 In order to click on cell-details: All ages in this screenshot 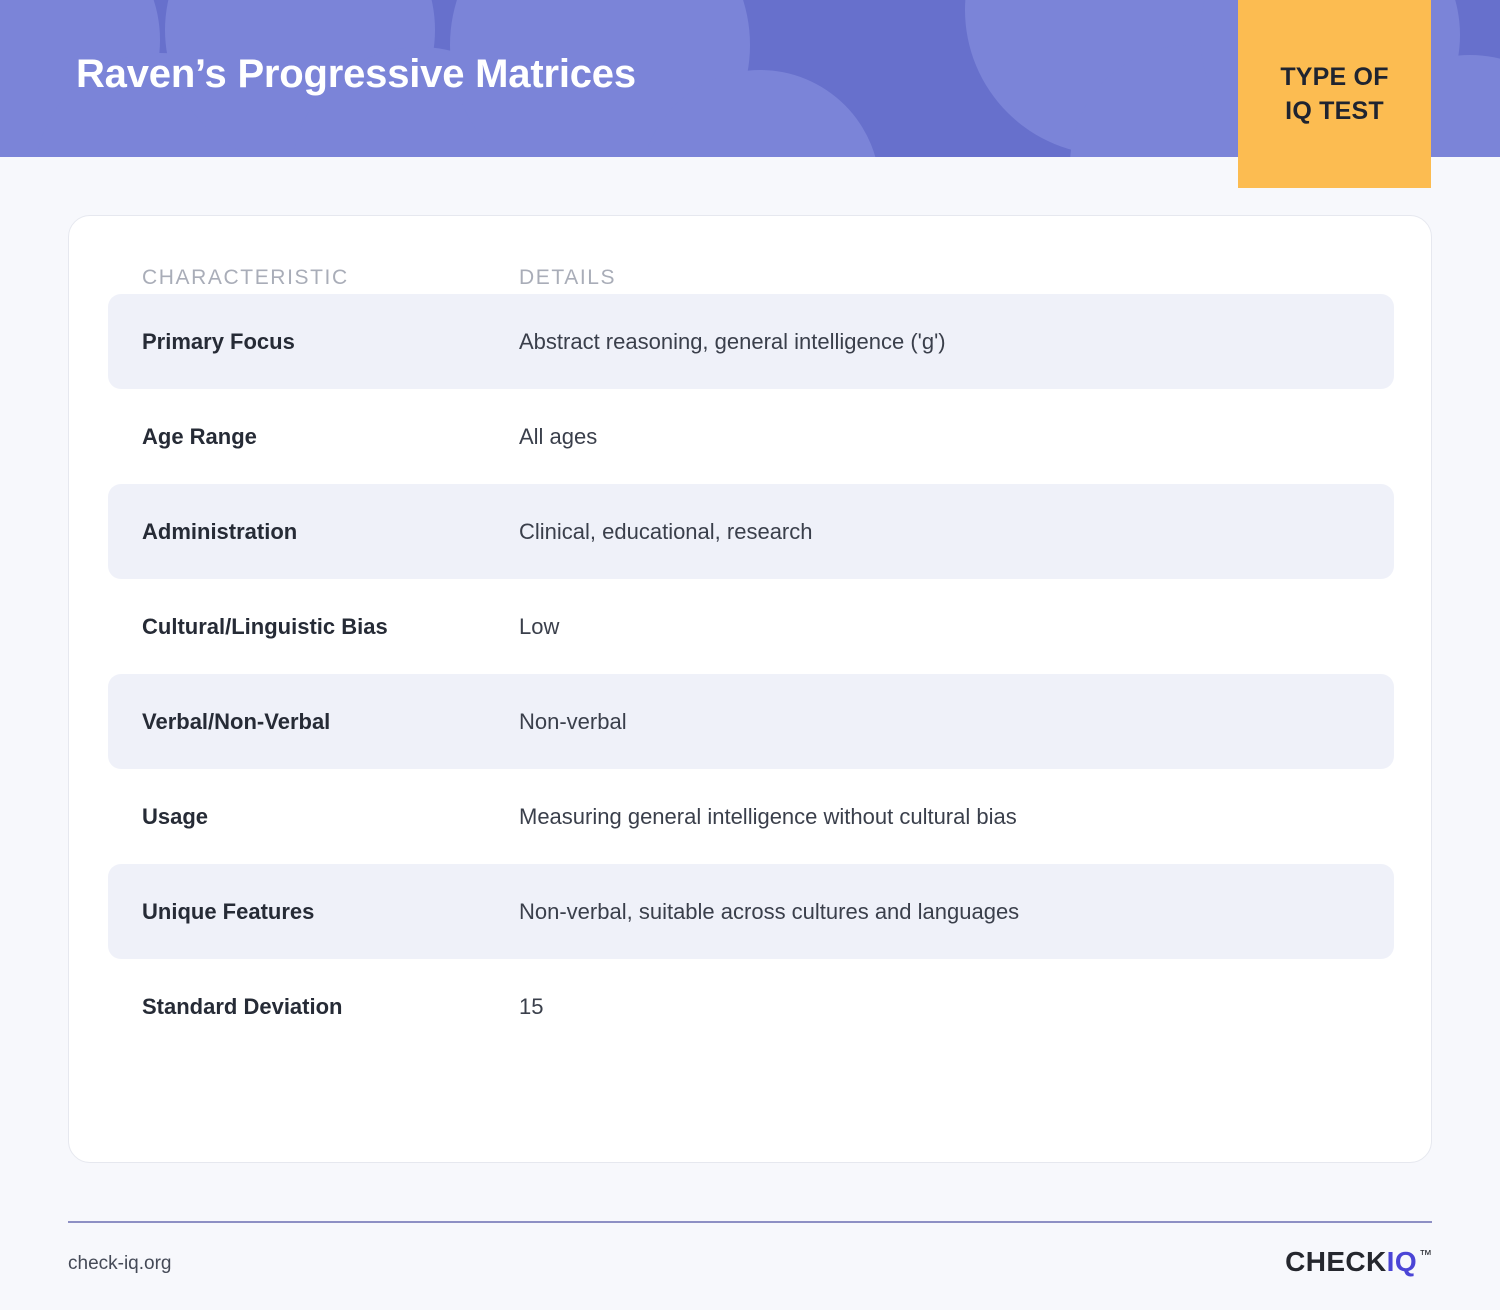, I will do `click(558, 436)`.